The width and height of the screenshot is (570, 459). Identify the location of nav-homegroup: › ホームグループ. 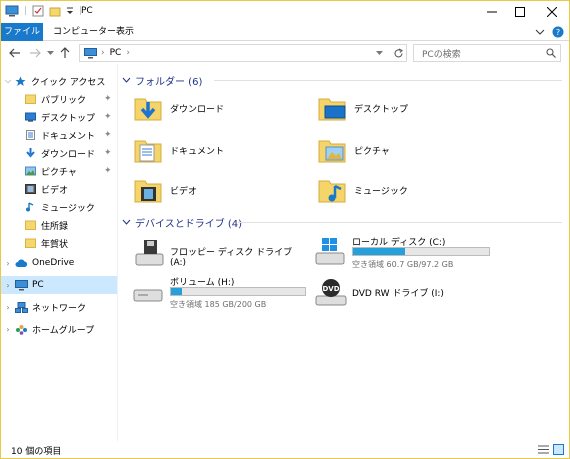
(59, 329).